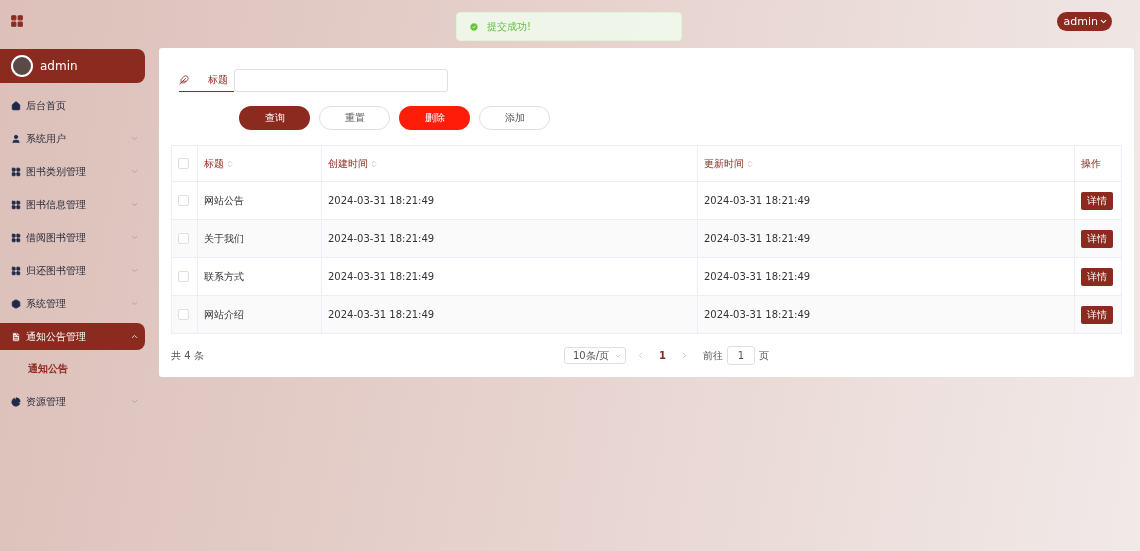 This screenshot has width=1140, height=551. What do you see at coordinates (72, 204) in the screenshot?
I see `sidebar-item: 图书信息管理` at bounding box center [72, 204].